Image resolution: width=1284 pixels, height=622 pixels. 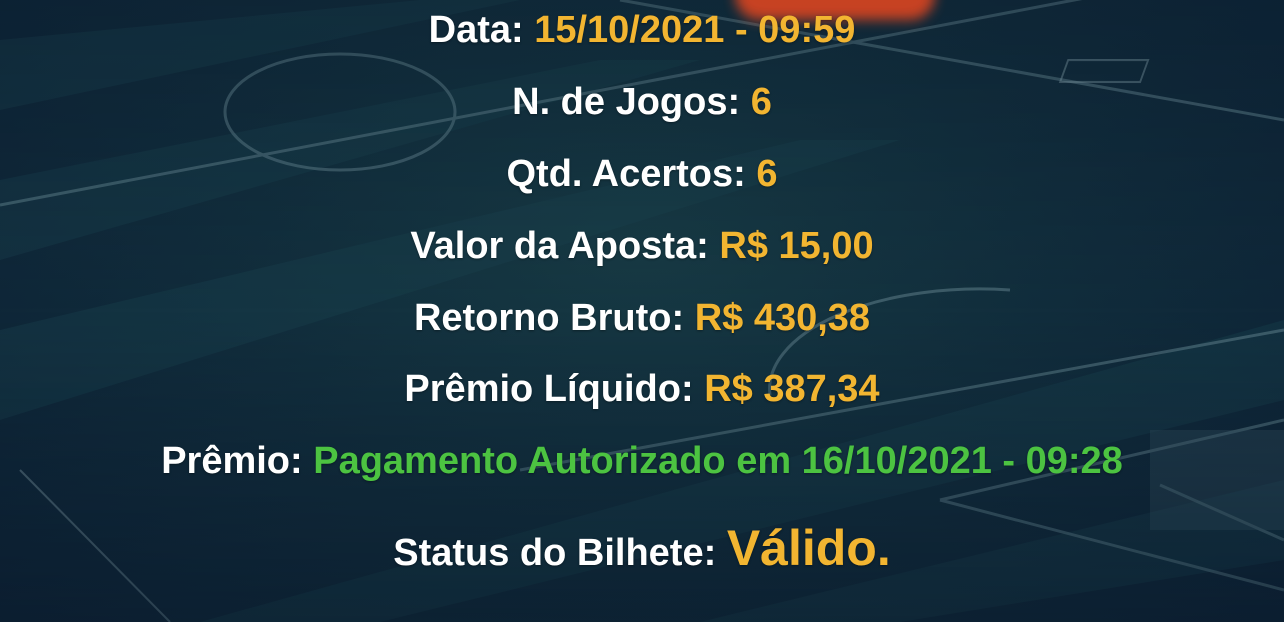 I want to click on hits-count-row: Qtd. Acertos: 6, so click(x=642, y=174).